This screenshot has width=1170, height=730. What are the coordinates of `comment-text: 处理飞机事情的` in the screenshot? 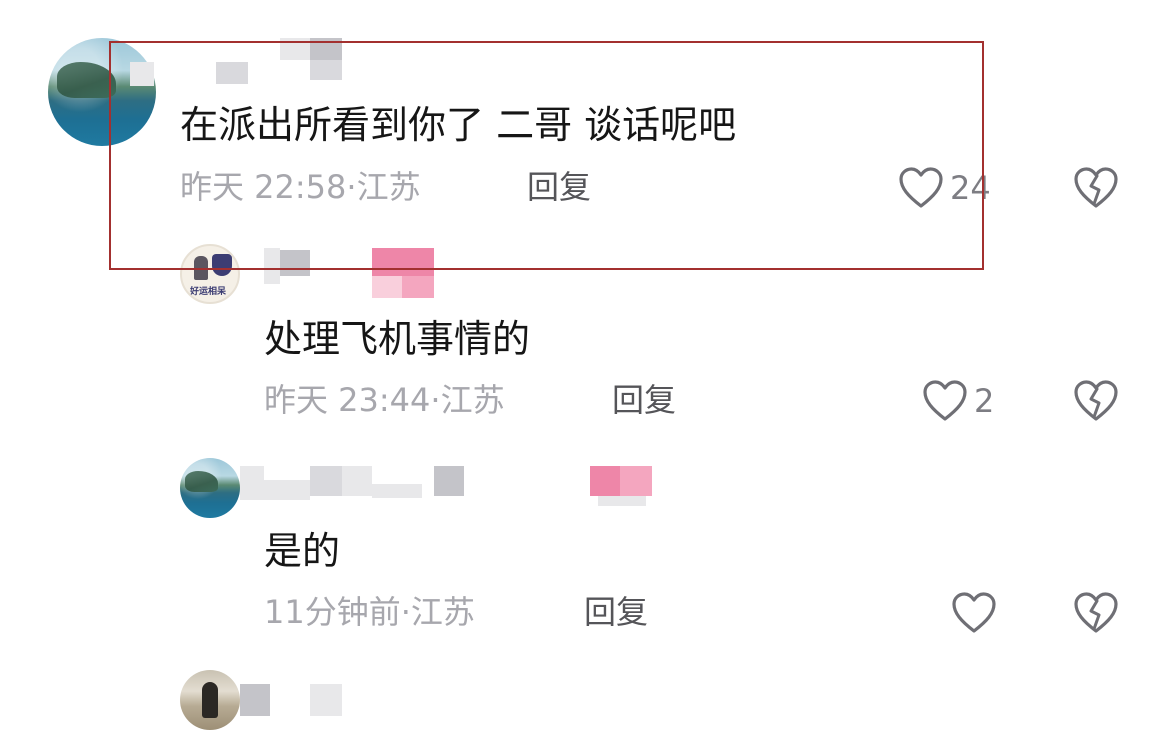 It's located at (397, 339).